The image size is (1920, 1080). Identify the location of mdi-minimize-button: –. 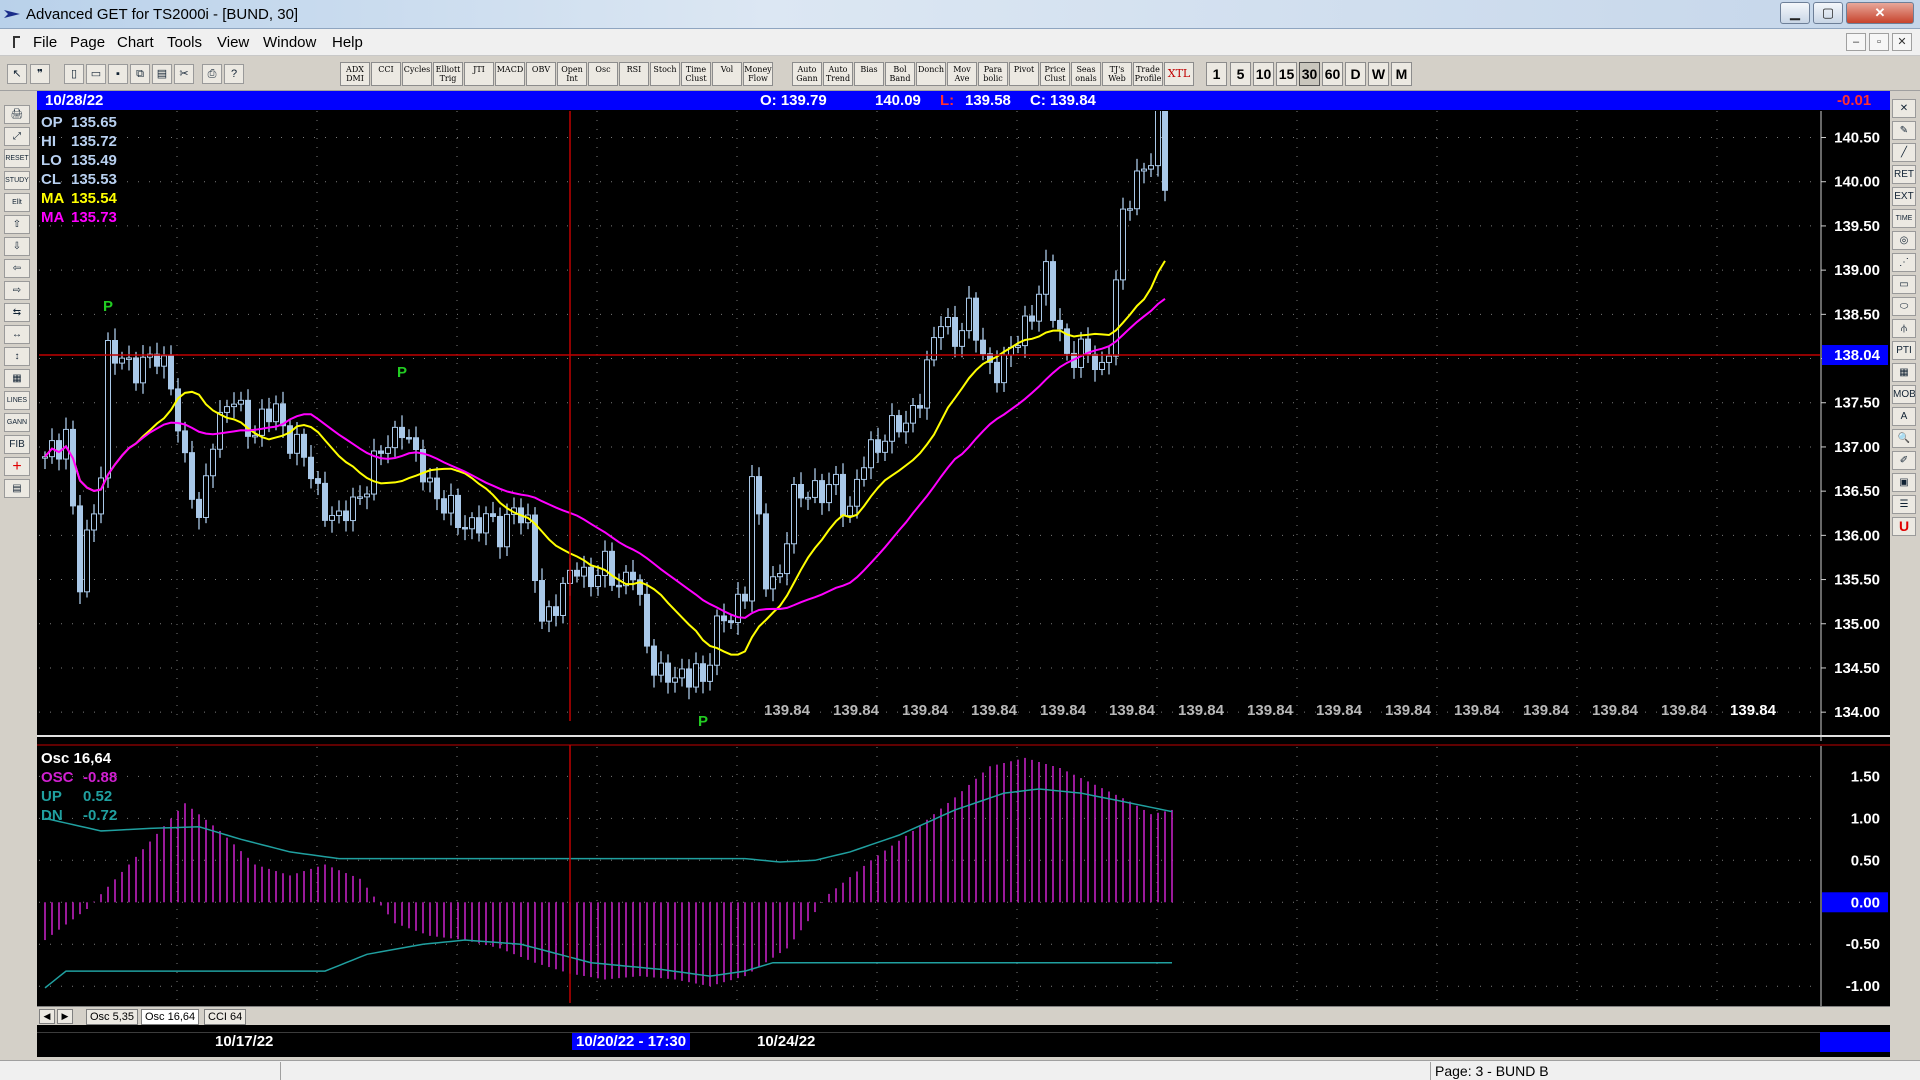
(1856, 42).